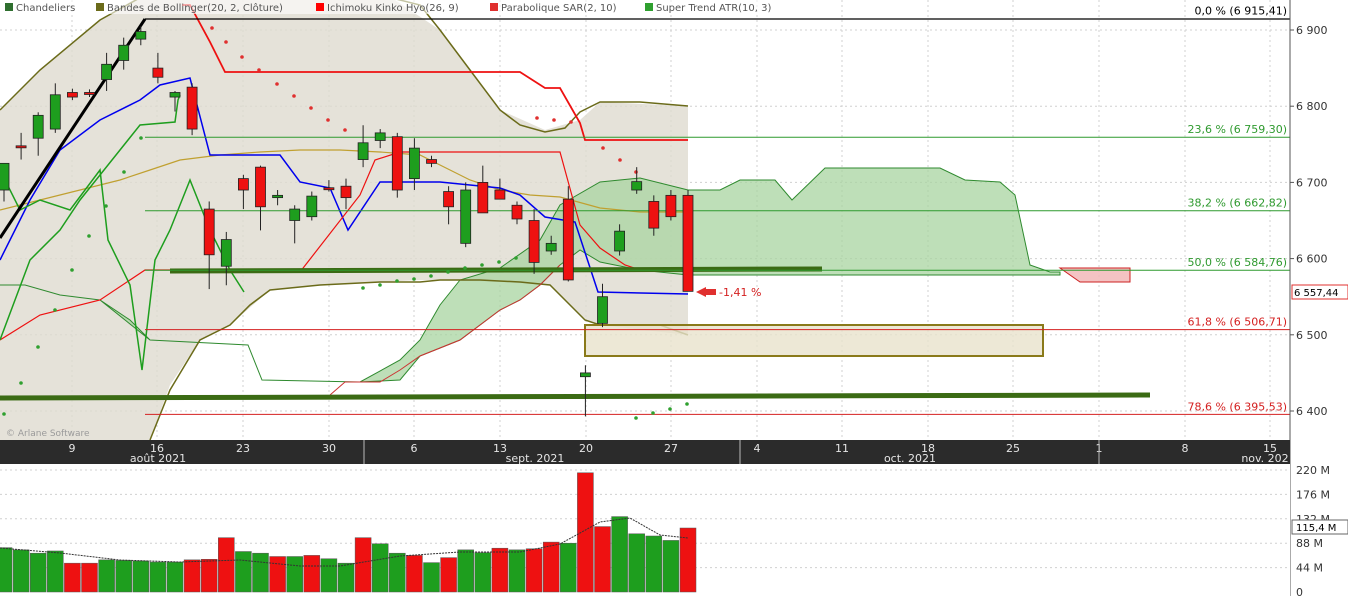 Image resolution: width=1348 pixels, height=596 pixels. Describe the element at coordinates (1316, 528) in the screenshot. I see `last-volume-text: 115,4 M` at that location.